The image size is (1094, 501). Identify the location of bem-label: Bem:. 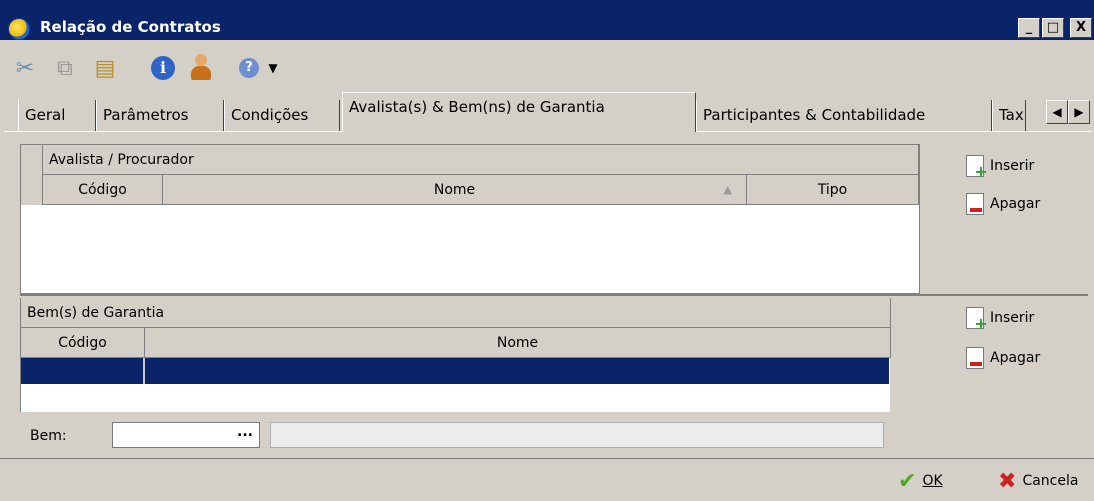
(48, 436).